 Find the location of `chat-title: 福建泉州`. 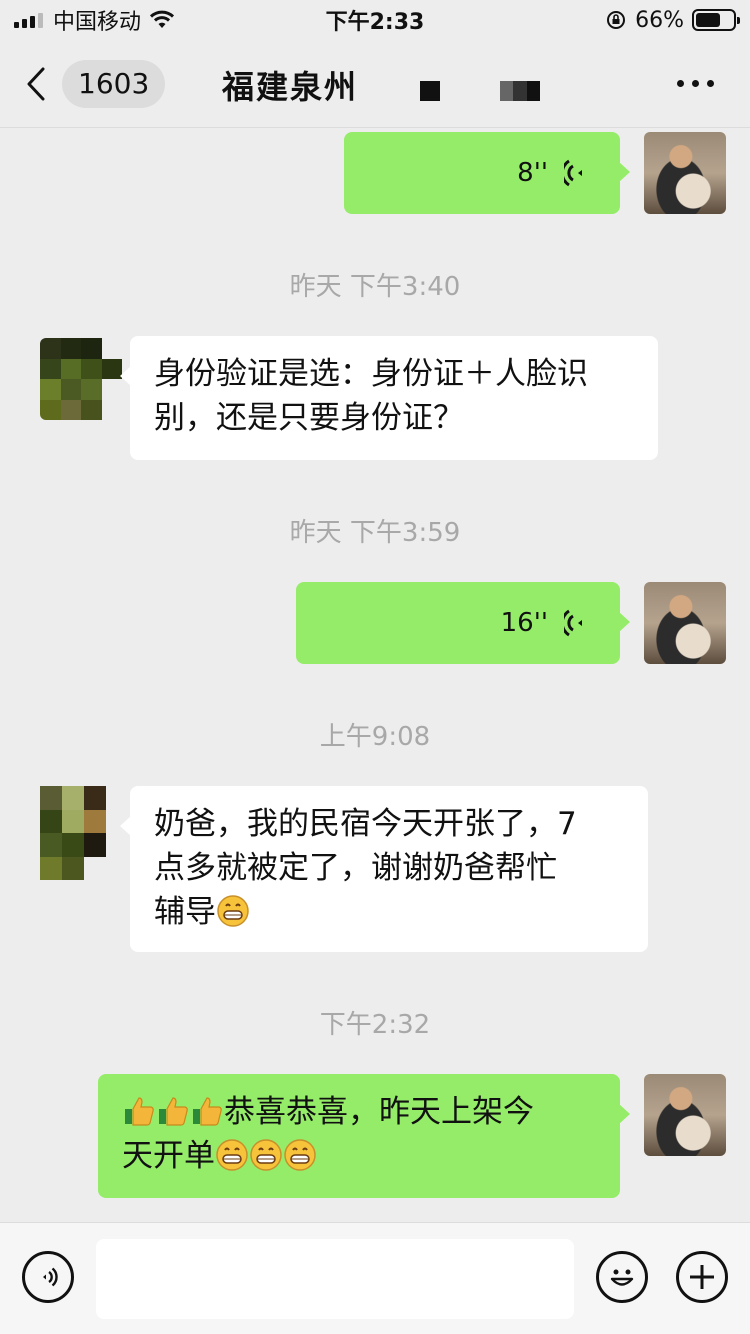

chat-title: 福建泉州 is located at coordinates (290, 87).